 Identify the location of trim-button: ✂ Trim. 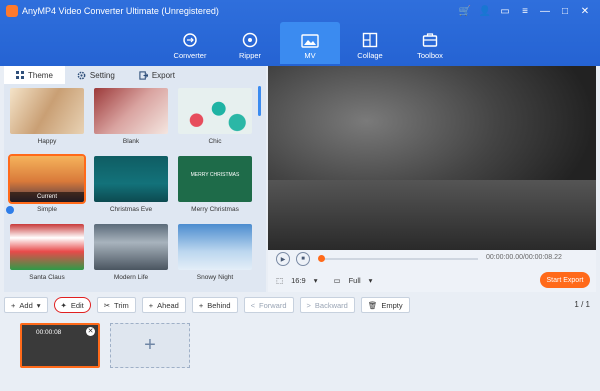
(116, 305).